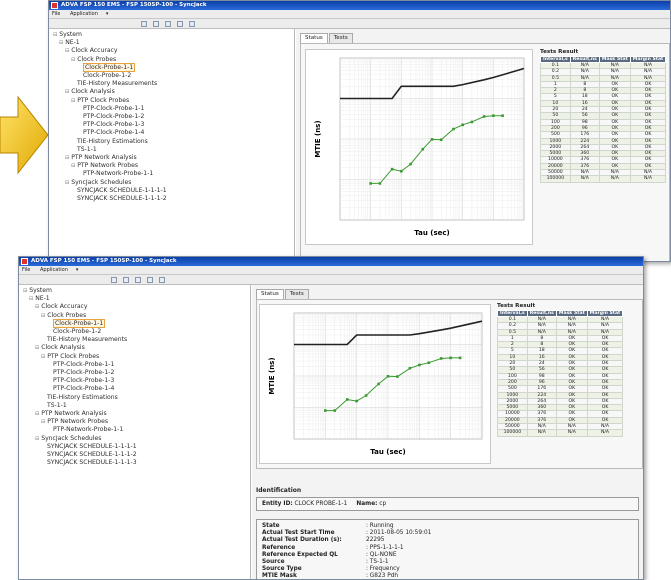 The height and width of the screenshot is (580, 671). Describe the element at coordinates (367, 504) in the screenshot. I see `name-label: Name:` at that location.